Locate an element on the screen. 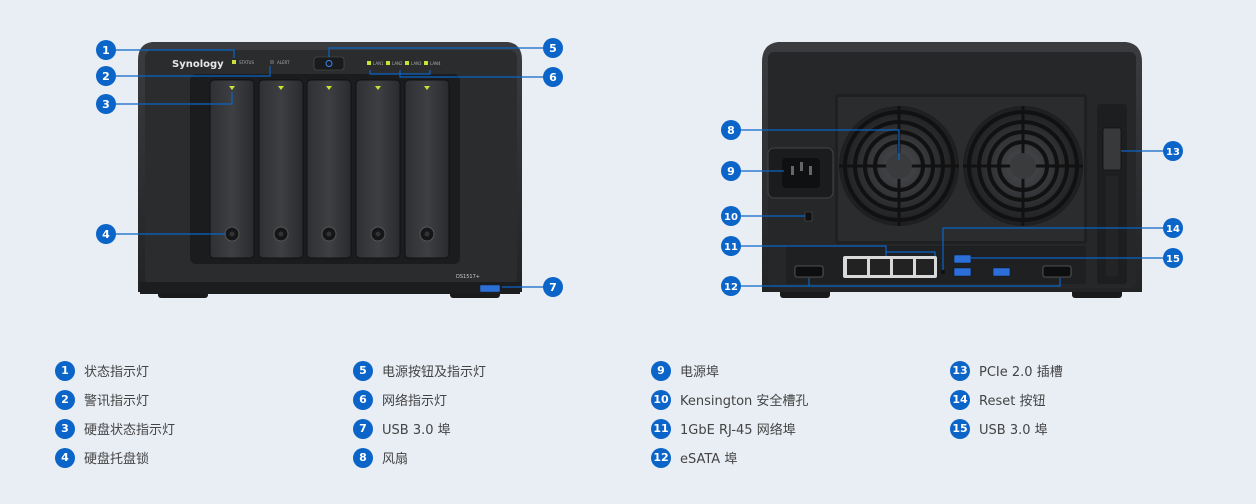  callout-badge: 6 is located at coordinates (553, 77).